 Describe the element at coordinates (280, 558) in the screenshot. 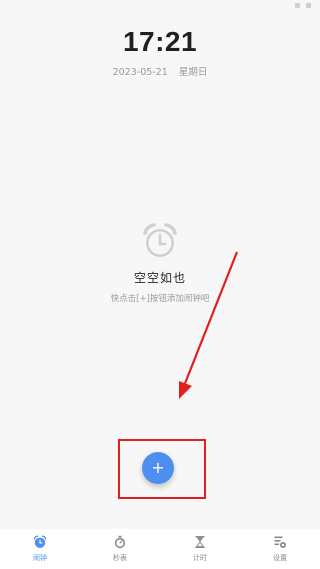

I see `nav-label-settings: 设置` at that location.